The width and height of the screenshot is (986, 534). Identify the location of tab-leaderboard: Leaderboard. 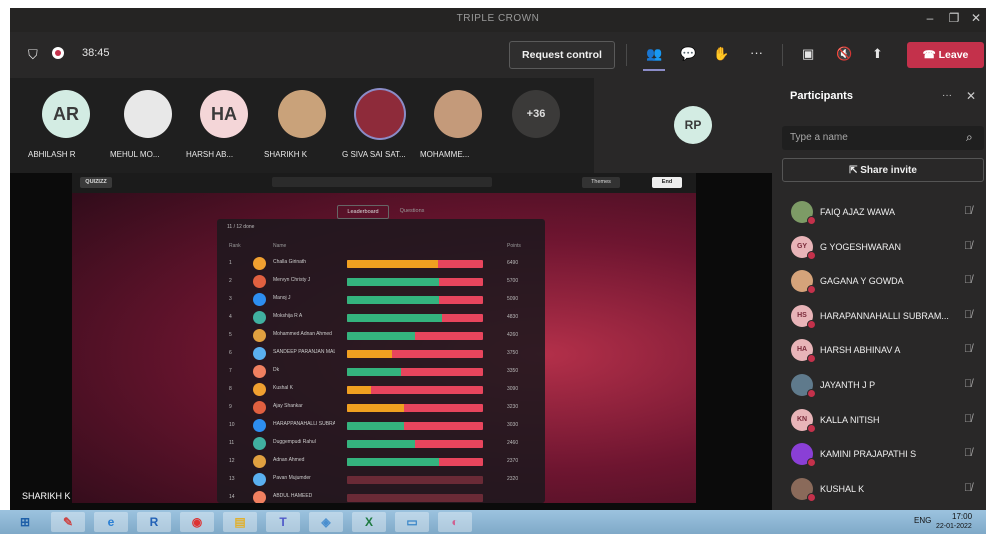
(363, 212).